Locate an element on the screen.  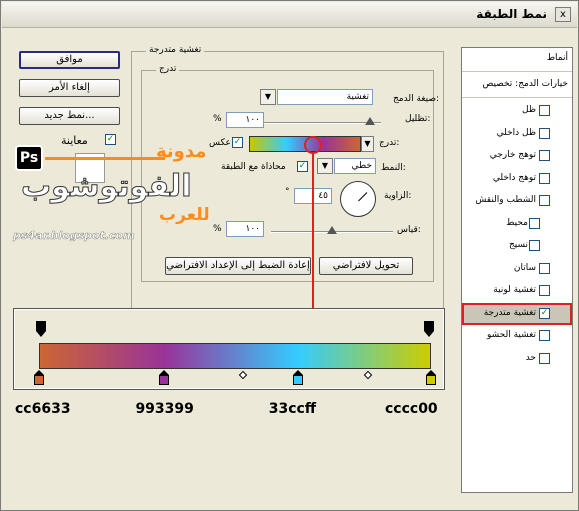
angle-unit: ° is located at coordinates (287, 192).